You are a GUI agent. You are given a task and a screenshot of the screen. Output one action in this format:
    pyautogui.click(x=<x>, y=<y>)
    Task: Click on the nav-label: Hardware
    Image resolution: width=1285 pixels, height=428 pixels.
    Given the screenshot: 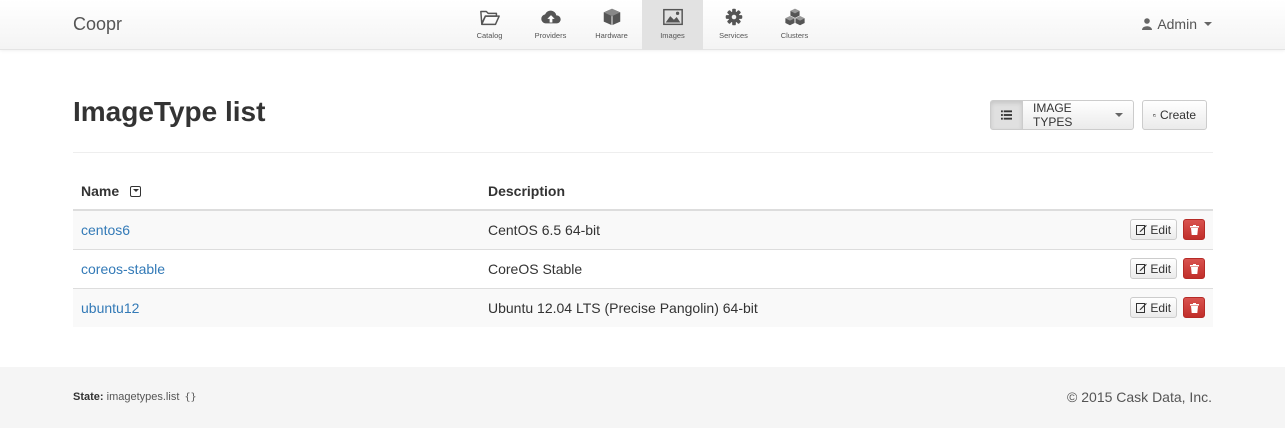 What is the action you would take?
    pyautogui.click(x=611, y=35)
    